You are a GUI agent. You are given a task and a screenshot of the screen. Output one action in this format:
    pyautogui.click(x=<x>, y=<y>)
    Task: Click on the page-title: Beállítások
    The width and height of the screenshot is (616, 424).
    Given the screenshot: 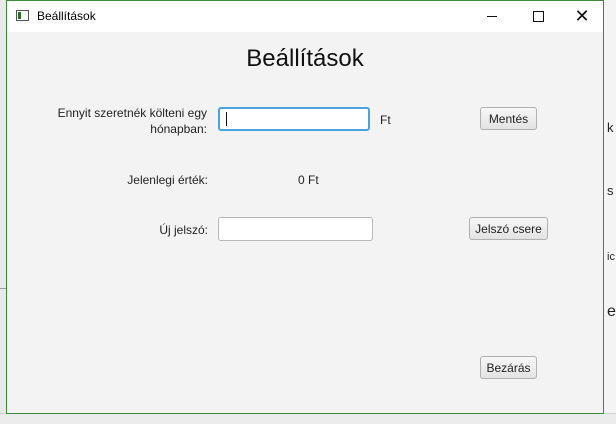 What is the action you would take?
    pyautogui.click(x=305, y=58)
    